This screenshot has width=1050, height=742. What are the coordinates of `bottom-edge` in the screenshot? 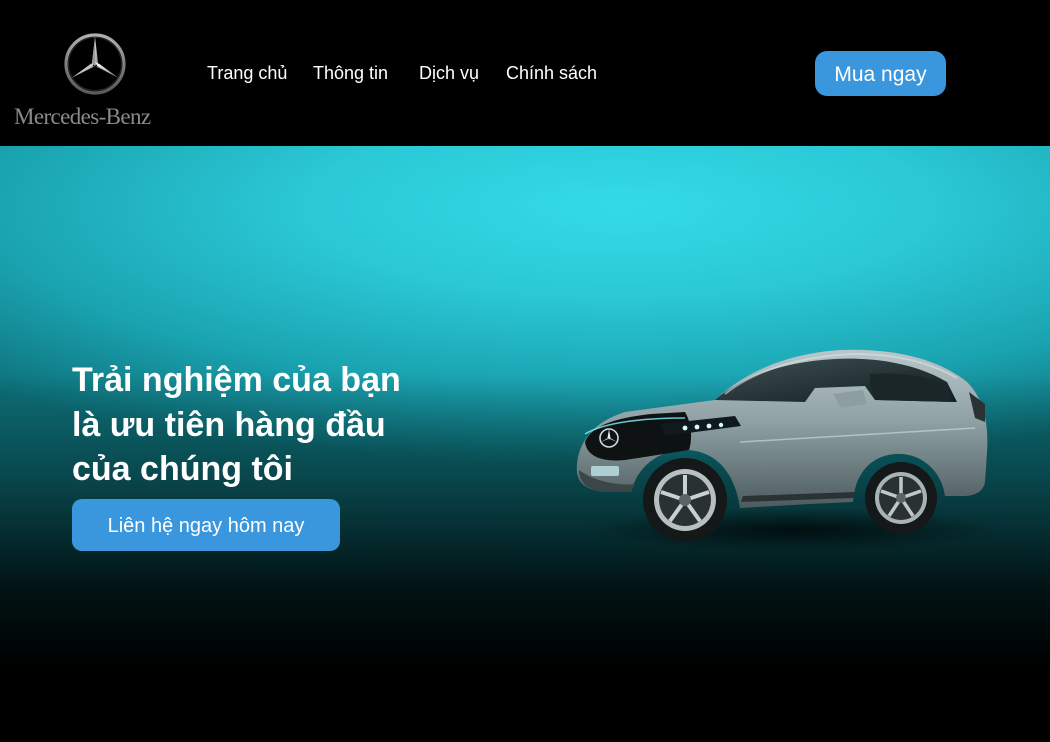 It's located at (525, 740).